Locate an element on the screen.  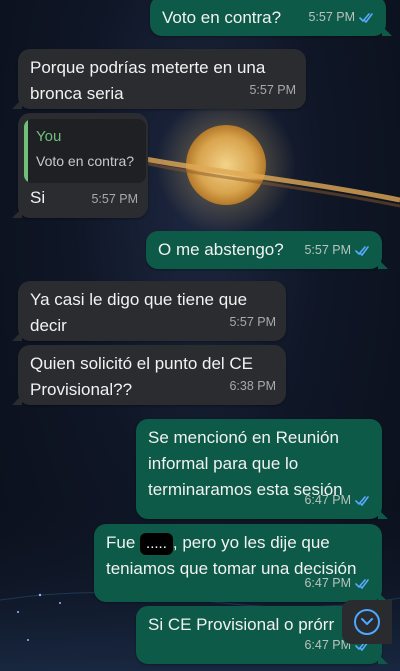
scroll-to-bottom-button is located at coordinates (367, 622).